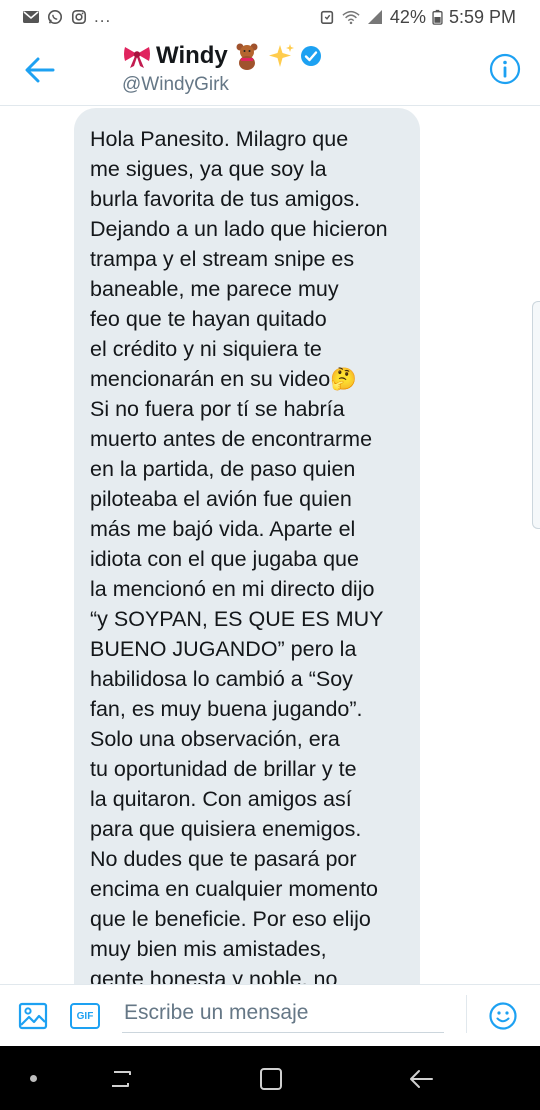 This screenshot has width=540, height=1110. I want to click on status-bar-right: 42% 5:59 PM, so click(417, 17).